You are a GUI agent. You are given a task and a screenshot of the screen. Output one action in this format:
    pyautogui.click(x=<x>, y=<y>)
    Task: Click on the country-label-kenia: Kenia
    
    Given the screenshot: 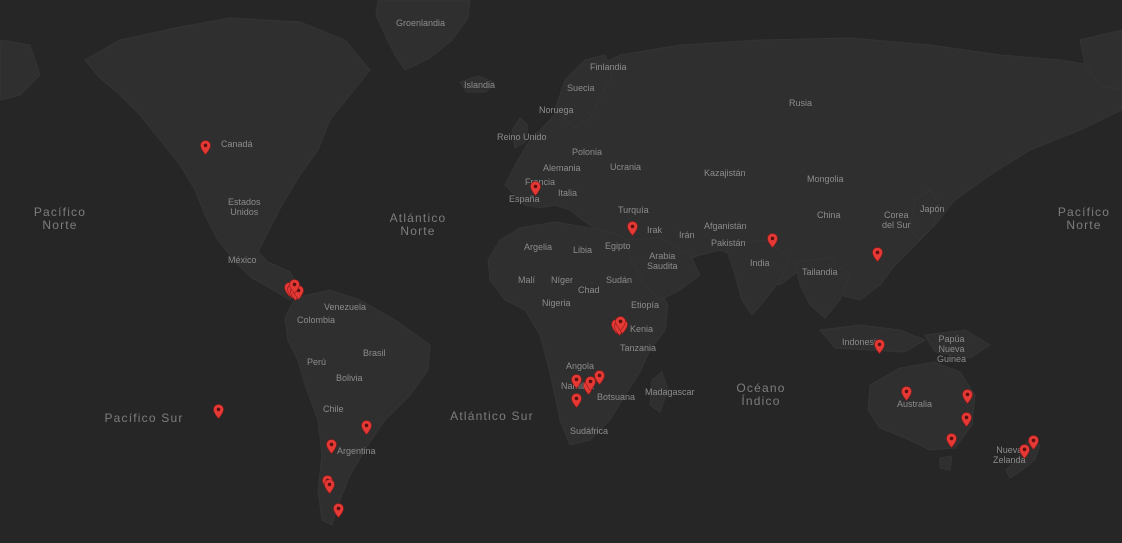 What is the action you would take?
    pyautogui.click(x=642, y=329)
    